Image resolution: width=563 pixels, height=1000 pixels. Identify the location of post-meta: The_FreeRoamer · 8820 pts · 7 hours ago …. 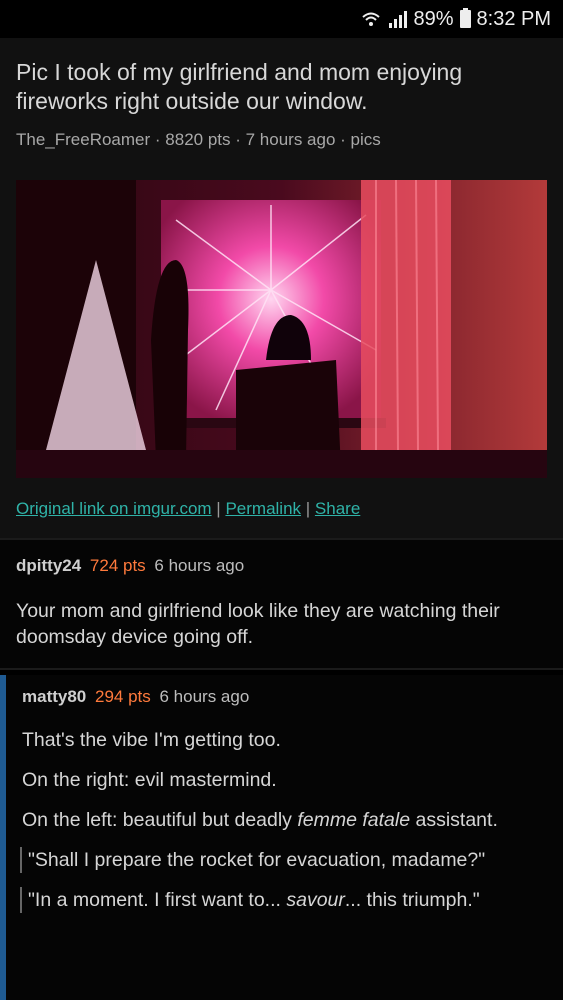
(198, 139).